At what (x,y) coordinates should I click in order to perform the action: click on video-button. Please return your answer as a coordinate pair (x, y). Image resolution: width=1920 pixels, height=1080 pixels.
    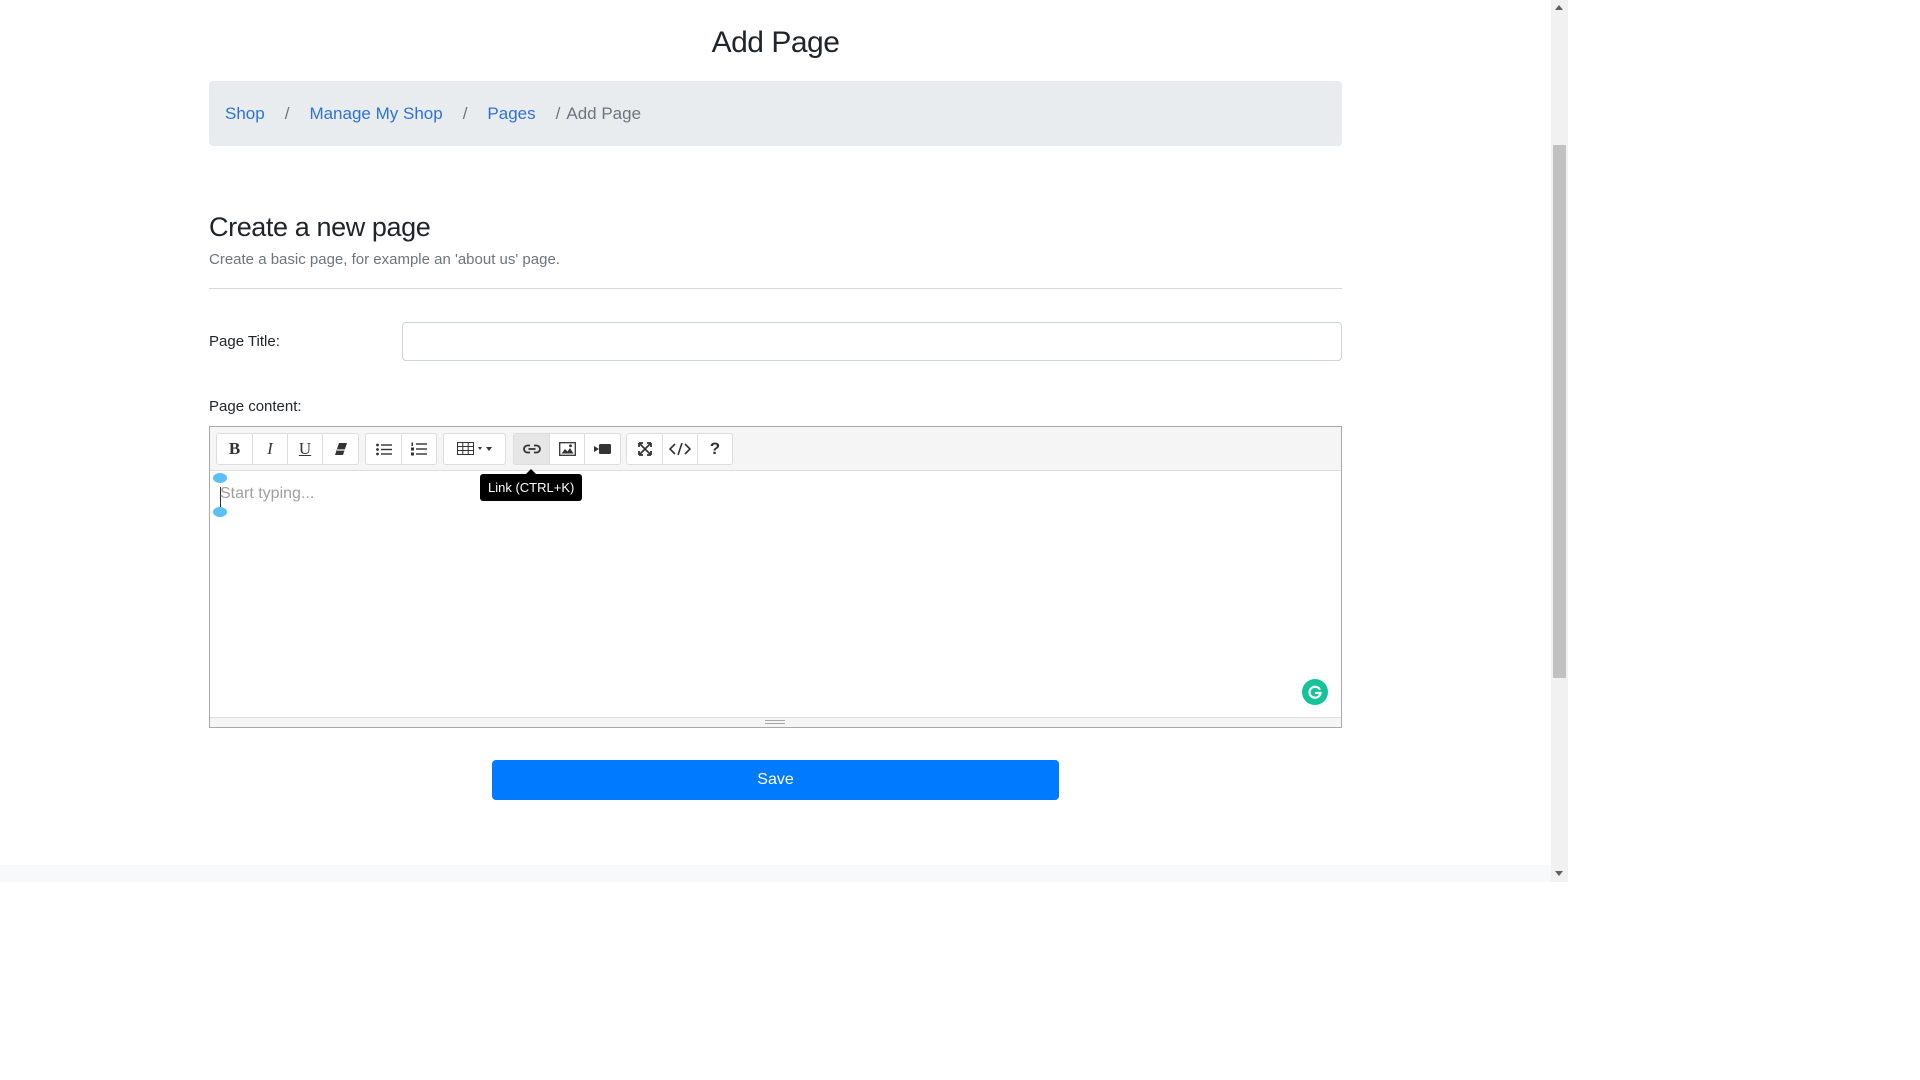
    Looking at the image, I should click on (602, 449).